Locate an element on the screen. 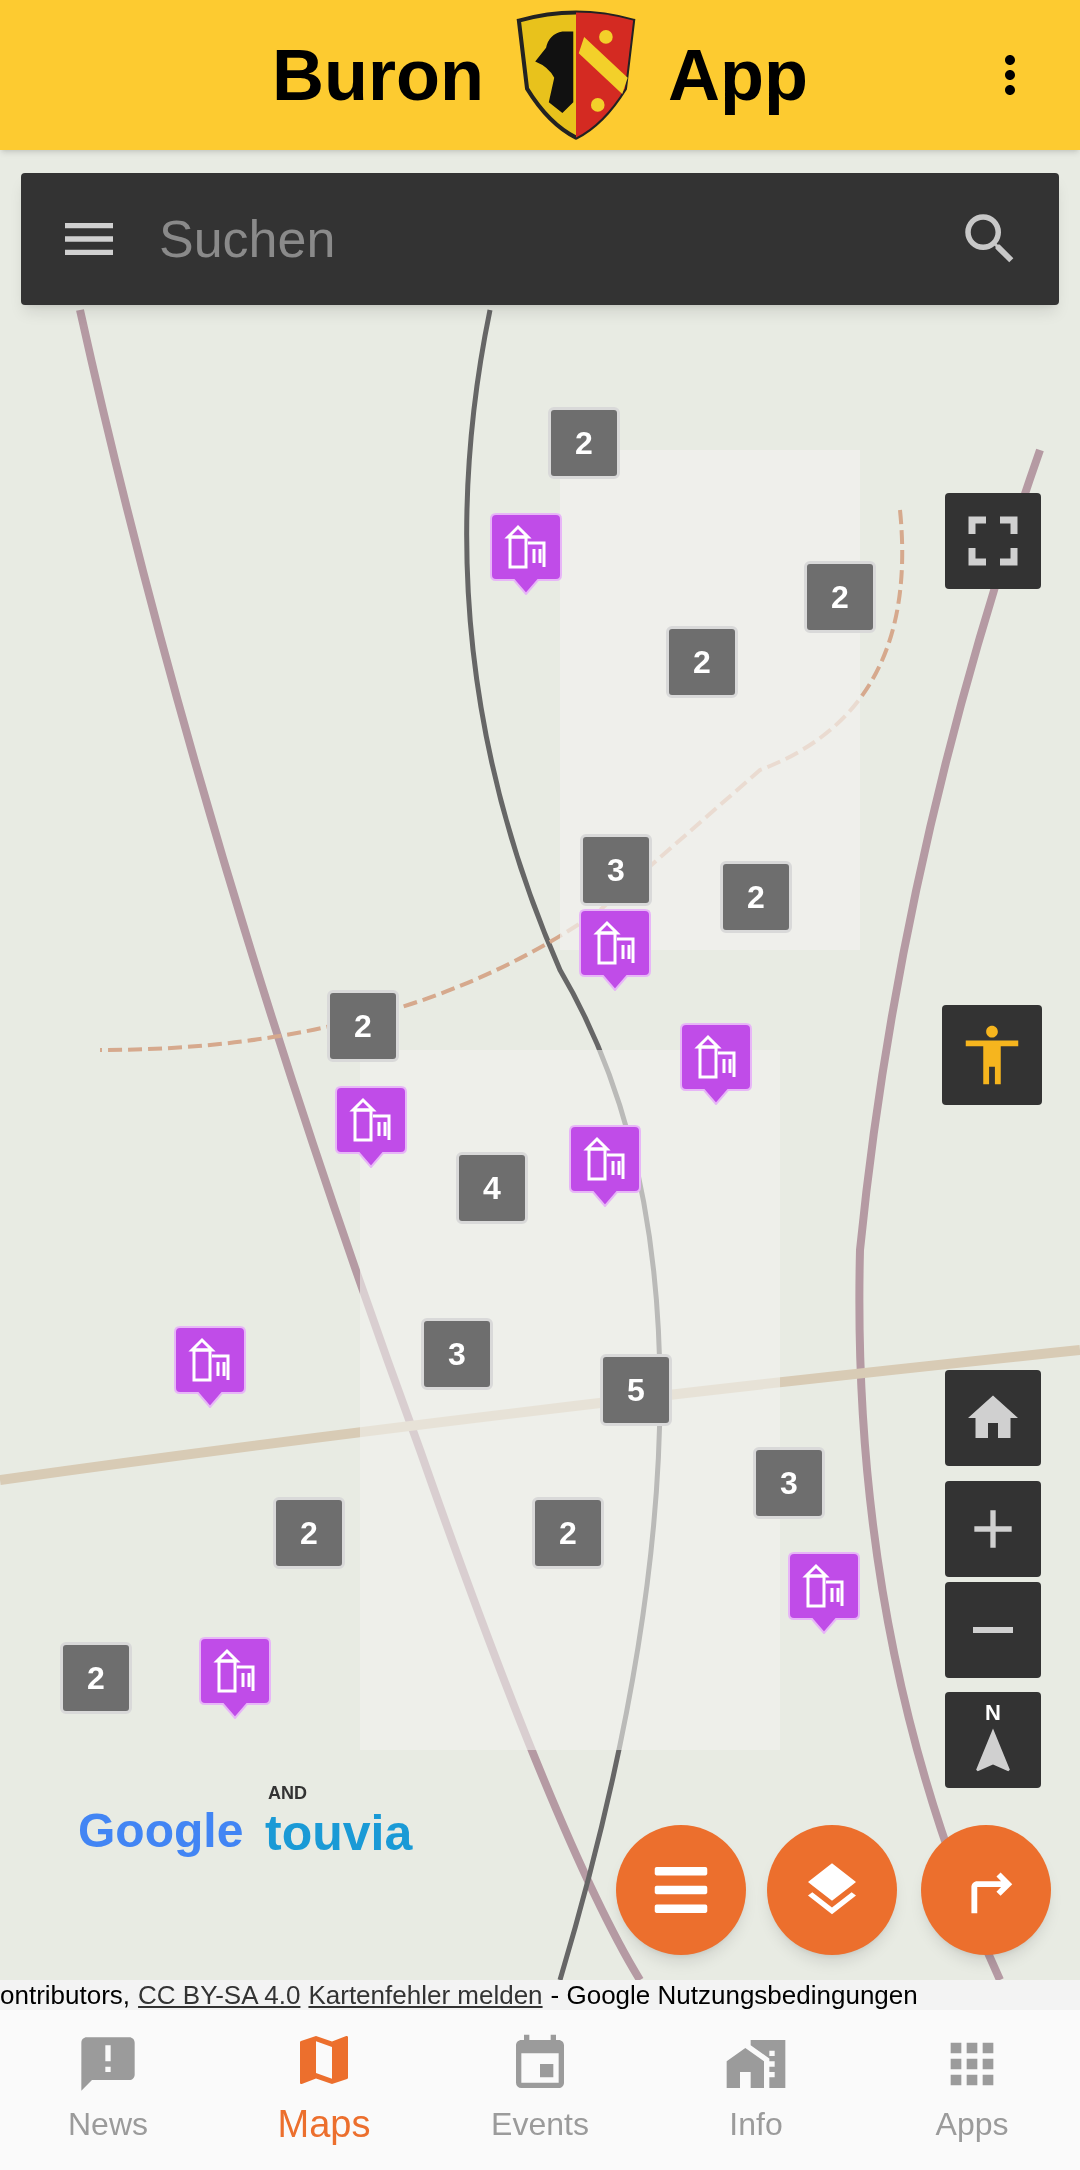  fullscreen-button is located at coordinates (993, 541).